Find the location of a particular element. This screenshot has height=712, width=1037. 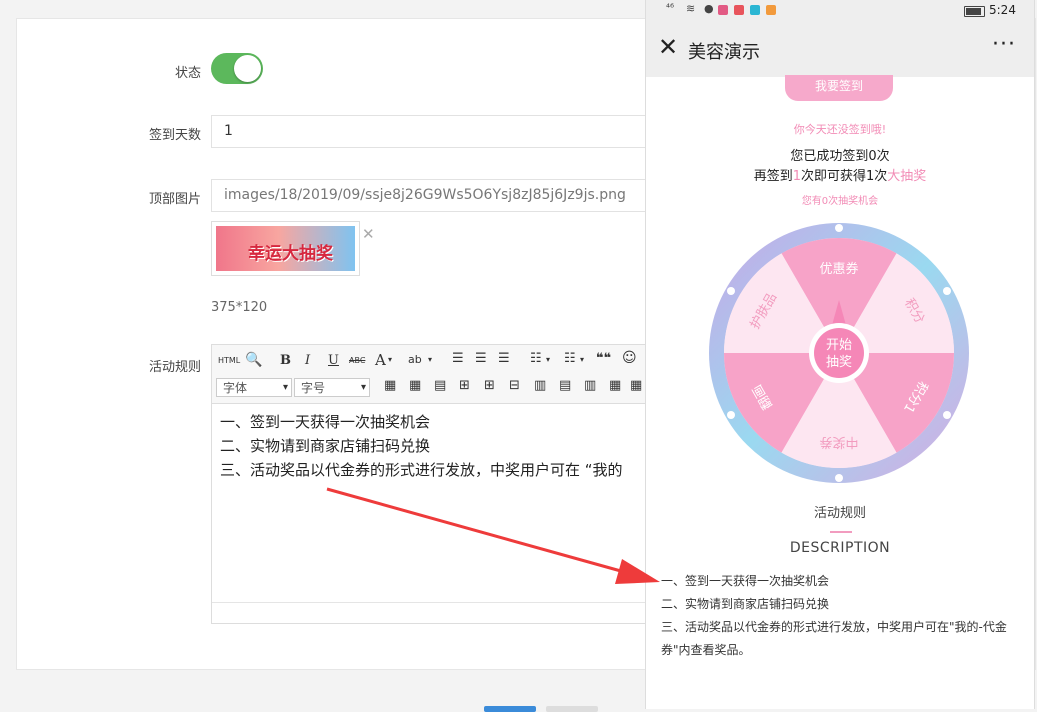

annotation-arrow is located at coordinates (493, 535).